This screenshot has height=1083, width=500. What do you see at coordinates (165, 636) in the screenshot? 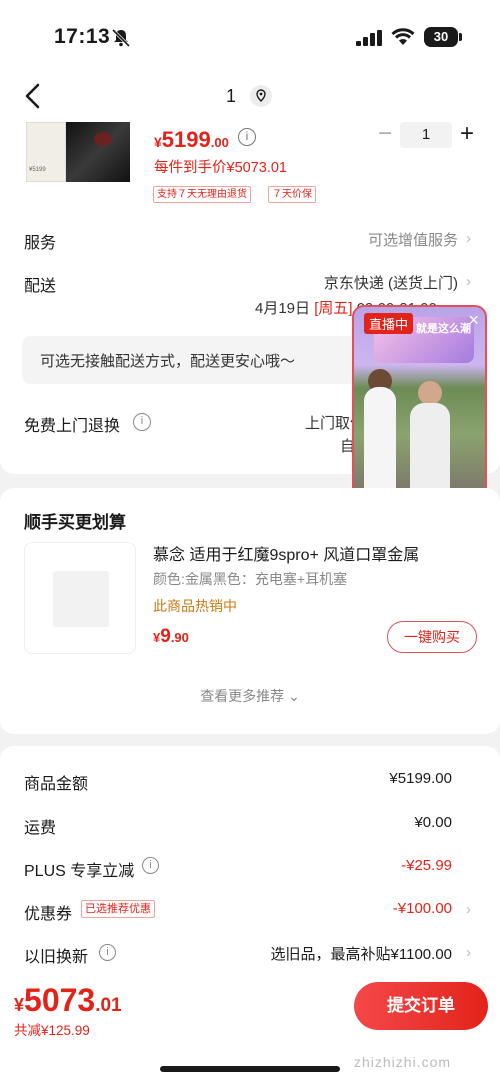
I see `rec-price-integer: 9` at bounding box center [165, 636].